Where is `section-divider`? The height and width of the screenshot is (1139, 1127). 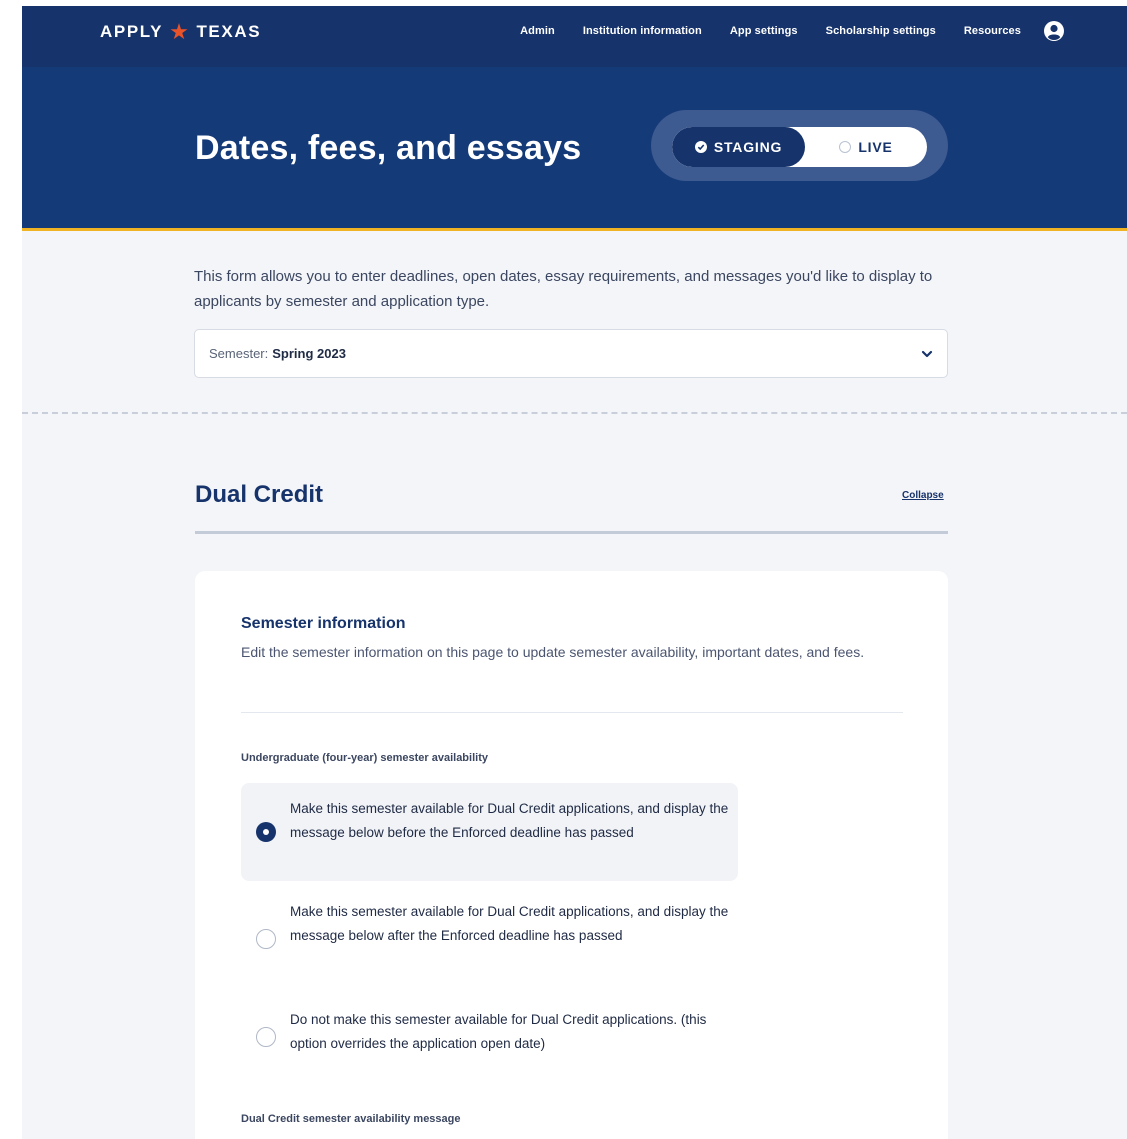
section-divider is located at coordinates (571, 532).